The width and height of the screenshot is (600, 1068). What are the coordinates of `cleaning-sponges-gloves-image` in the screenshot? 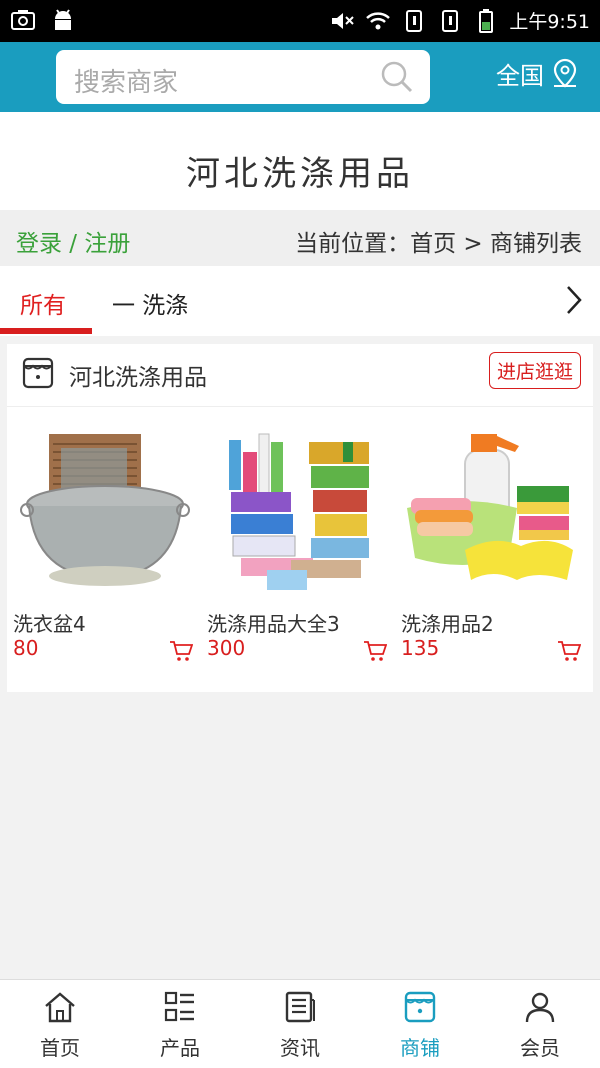 It's located at (493, 515).